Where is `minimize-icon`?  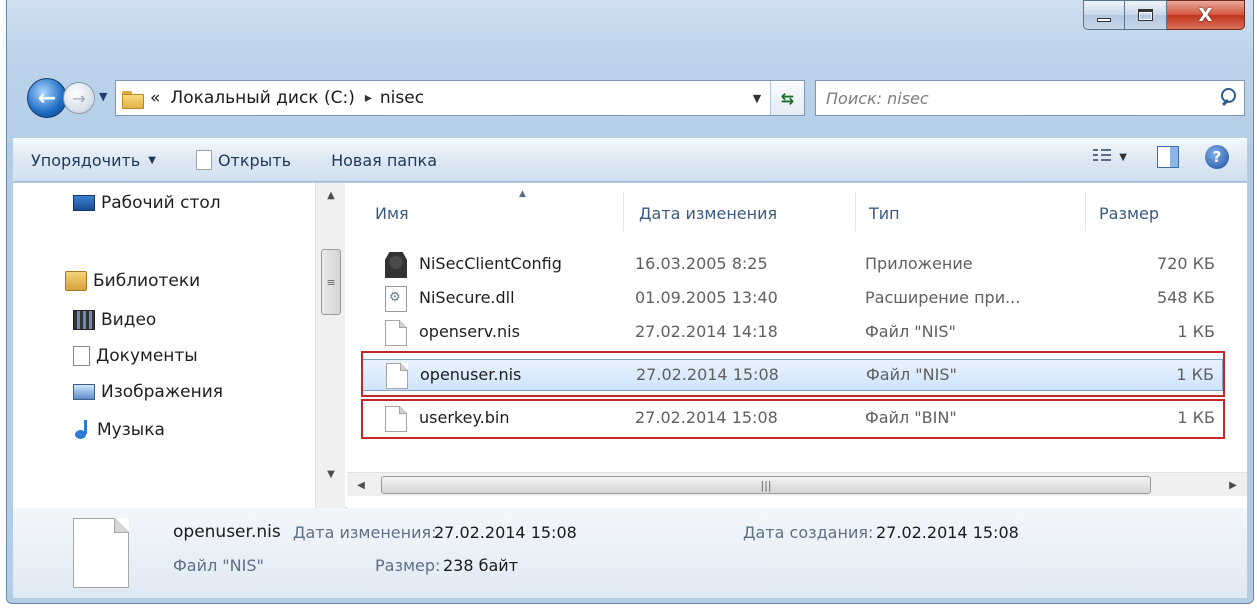
minimize-icon is located at coordinates (1104, 20).